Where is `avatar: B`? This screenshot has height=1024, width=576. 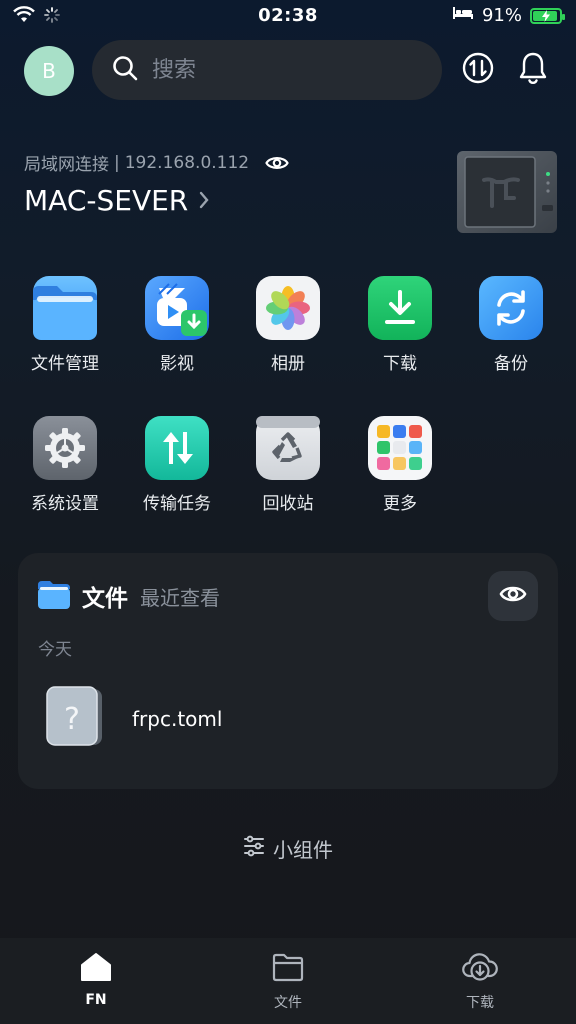
avatar: B is located at coordinates (49, 71).